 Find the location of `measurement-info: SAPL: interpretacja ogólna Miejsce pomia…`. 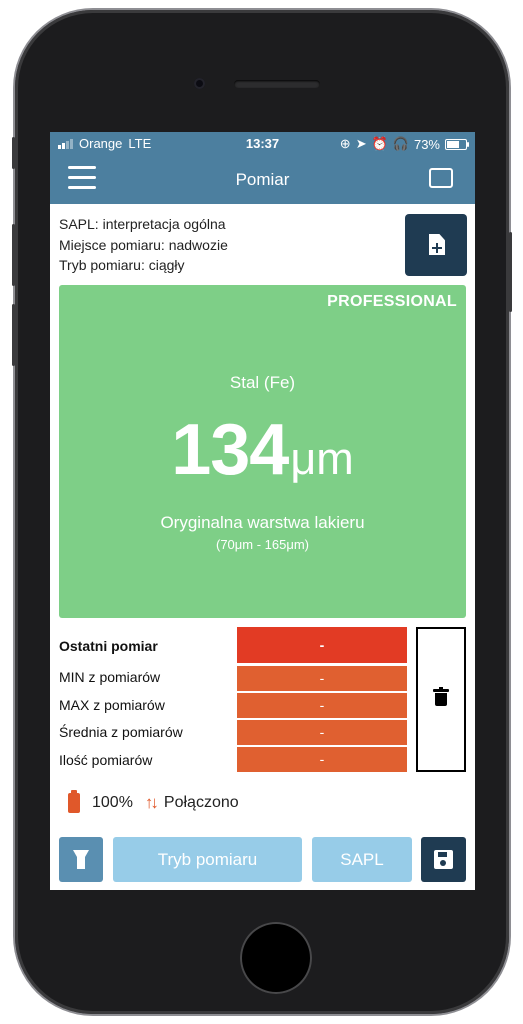

measurement-info: SAPL: interpretacja ogólna Miejsce pomia… is located at coordinates (143, 245).